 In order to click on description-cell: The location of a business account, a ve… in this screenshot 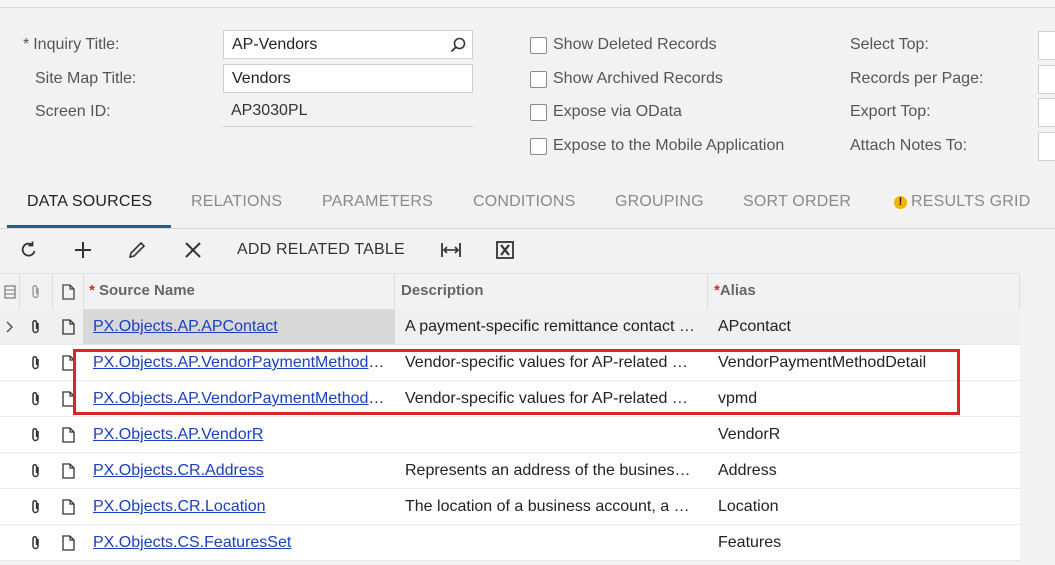, I will do `click(551, 506)`.